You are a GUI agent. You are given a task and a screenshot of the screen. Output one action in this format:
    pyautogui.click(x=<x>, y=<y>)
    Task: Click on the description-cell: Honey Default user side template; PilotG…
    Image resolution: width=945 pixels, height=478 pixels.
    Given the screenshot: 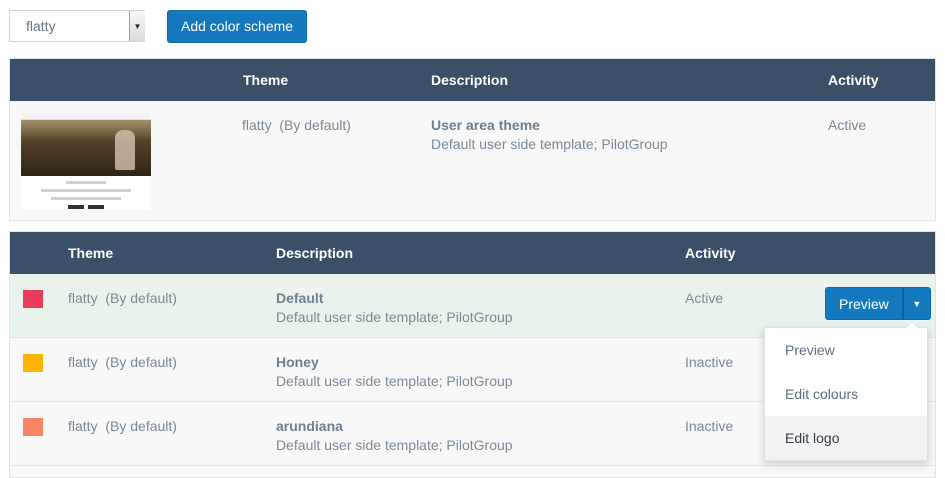 What is the action you would take?
    pyautogui.click(x=394, y=371)
    